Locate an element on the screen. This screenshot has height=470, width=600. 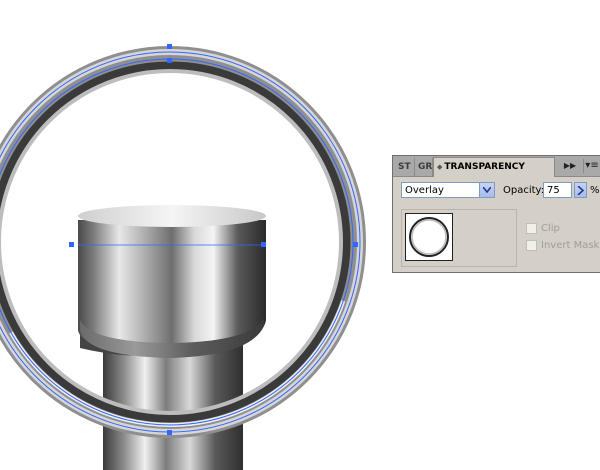
mask-thumbnail-area is located at coordinates (459, 238).